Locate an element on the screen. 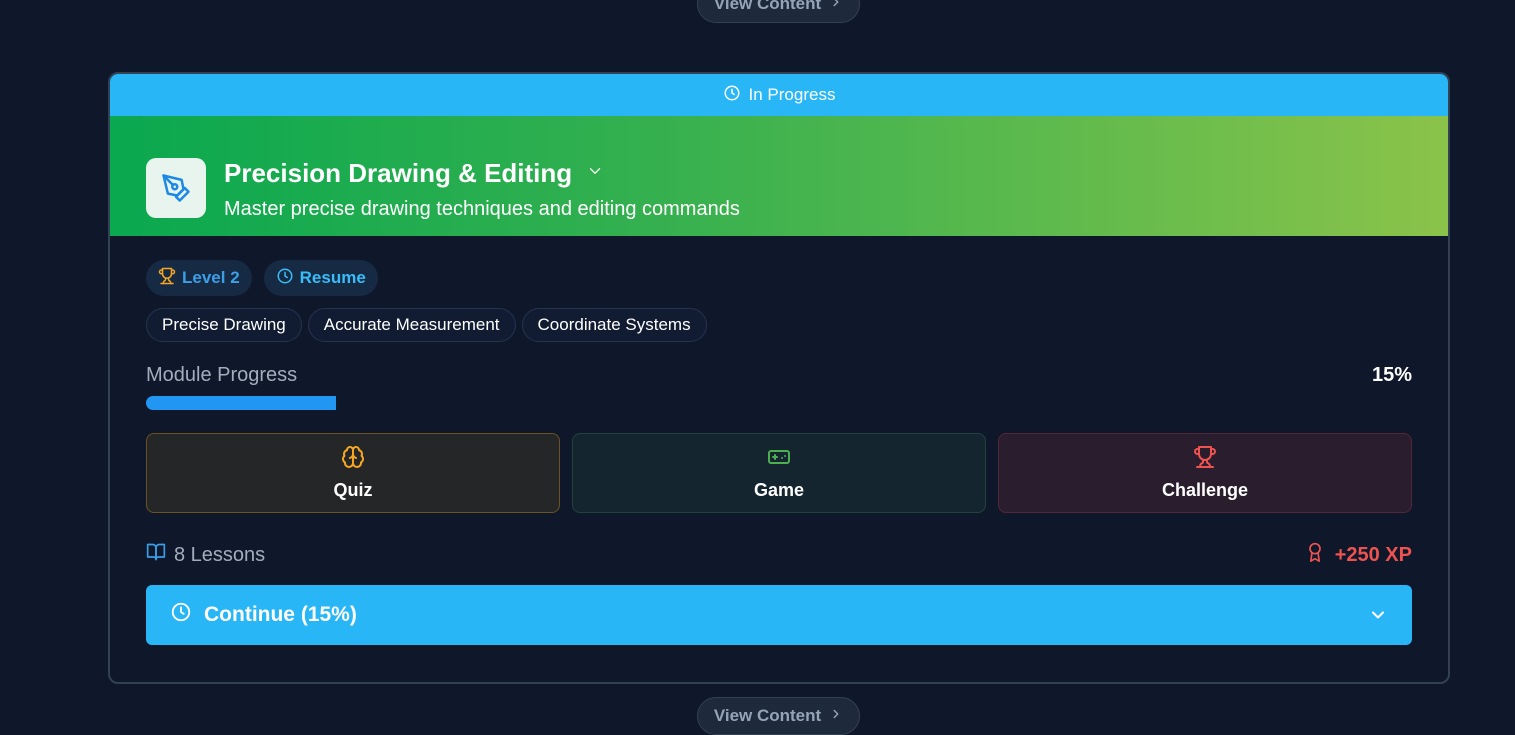  game-label: Game is located at coordinates (779, 490).